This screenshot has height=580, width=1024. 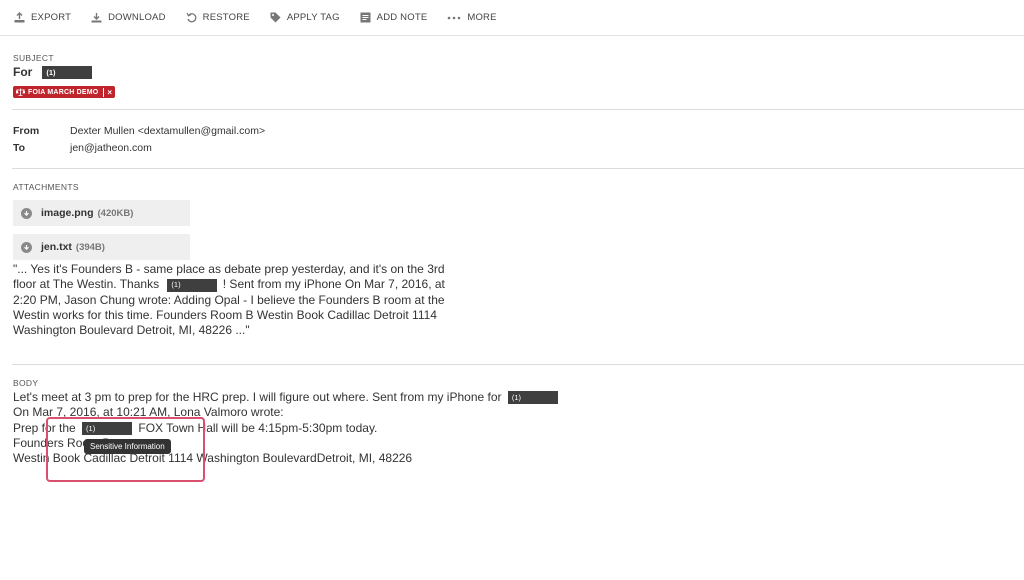 What do you see at coordinates (191, 17) in the screenshot?
I see `restore-icon` at bounding box center [191, 17].